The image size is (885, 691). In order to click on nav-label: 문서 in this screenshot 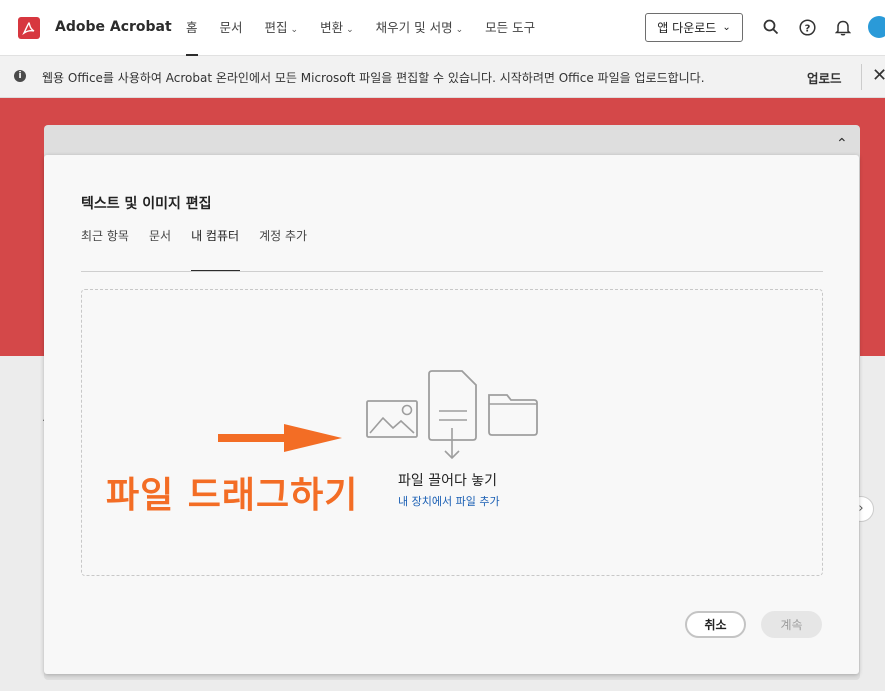, I will do `click(231, 27)`.